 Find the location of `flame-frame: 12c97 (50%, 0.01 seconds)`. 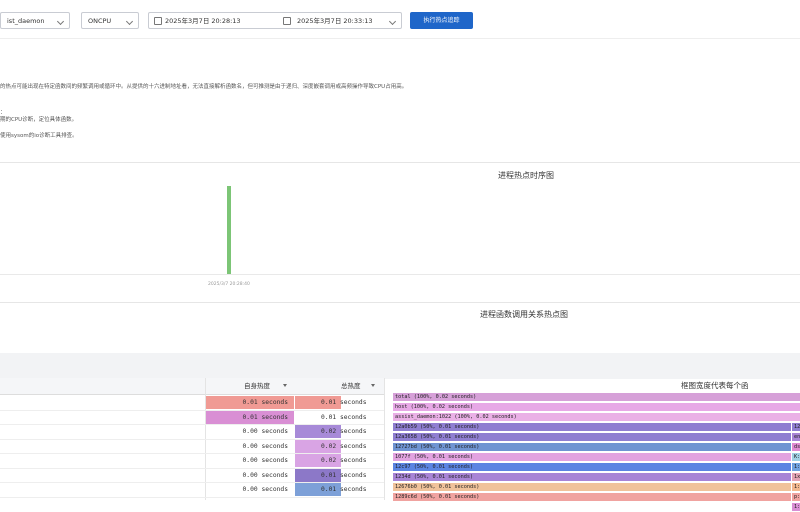

flame-frame: 12c97 (50%, 0.01 seconds) is located at coordinates (592, 467).